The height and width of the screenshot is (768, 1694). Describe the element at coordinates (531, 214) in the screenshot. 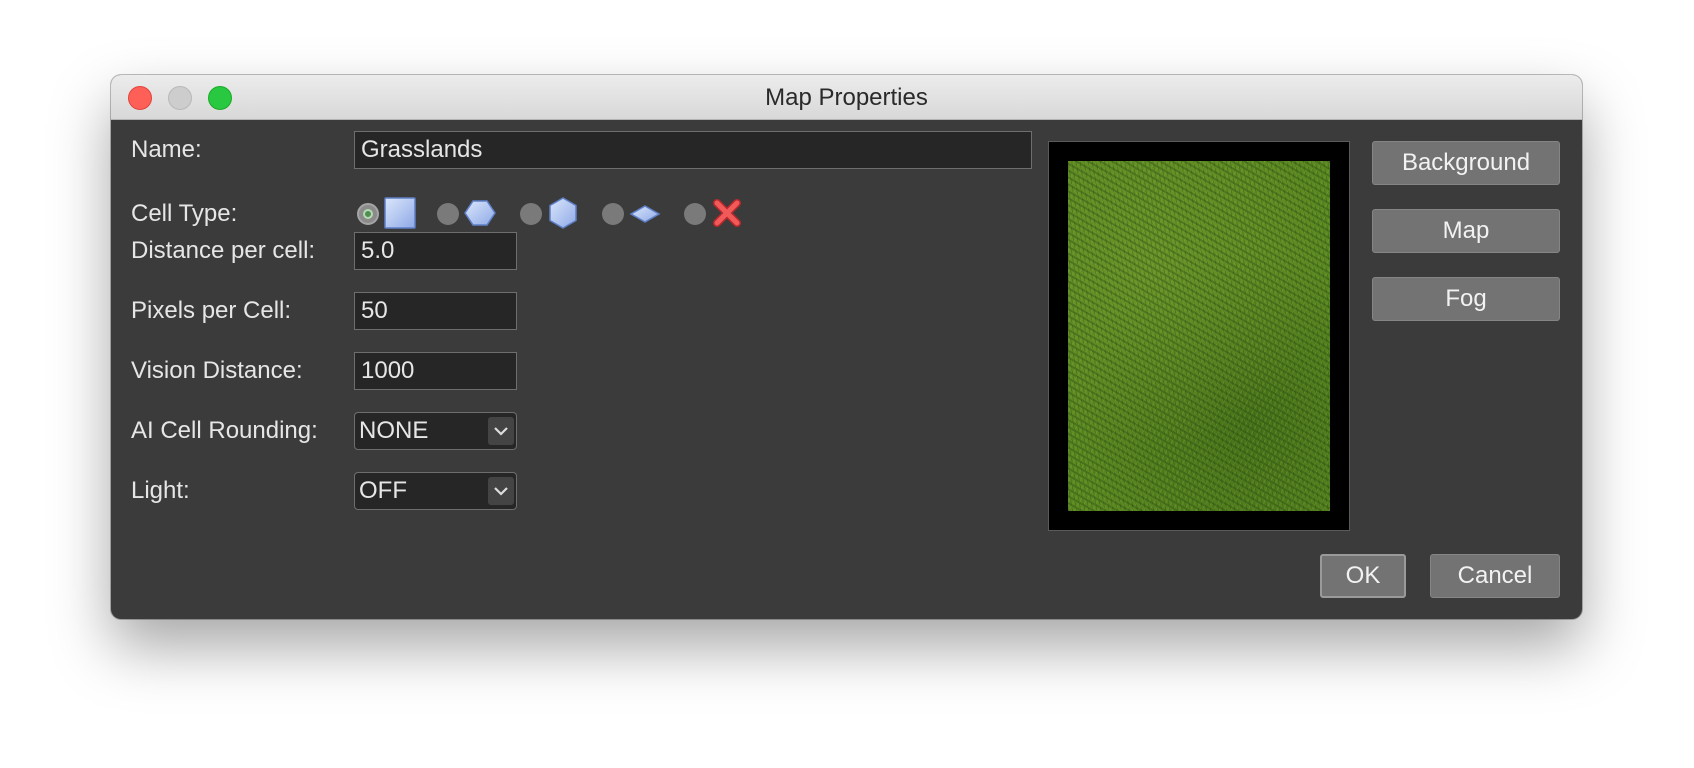

I see `cell-type-hex-vertical-radio` at that location.